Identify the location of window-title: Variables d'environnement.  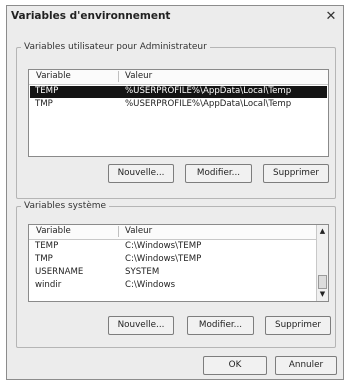
(91, 16).